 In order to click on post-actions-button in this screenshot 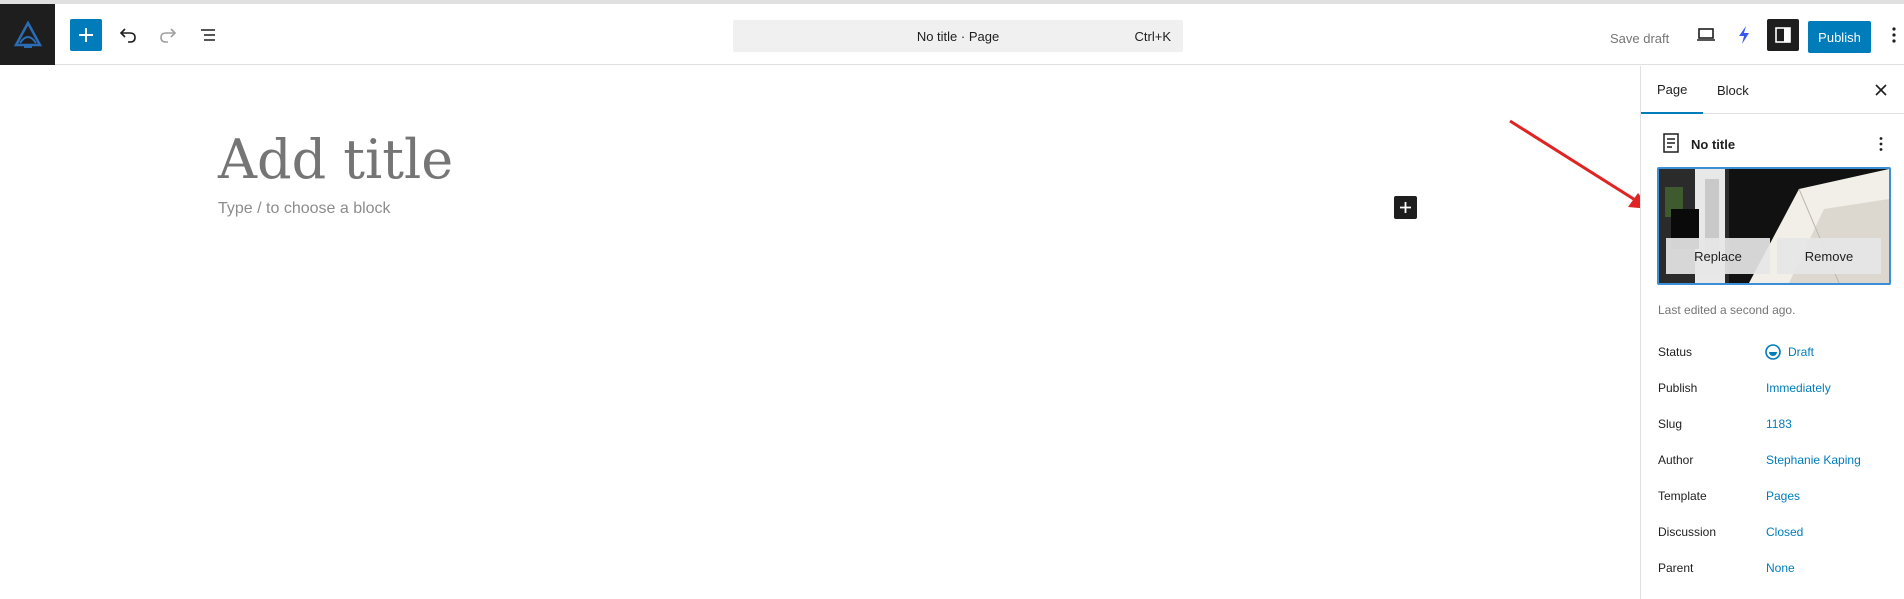, I will do `click(1881, 144)`.